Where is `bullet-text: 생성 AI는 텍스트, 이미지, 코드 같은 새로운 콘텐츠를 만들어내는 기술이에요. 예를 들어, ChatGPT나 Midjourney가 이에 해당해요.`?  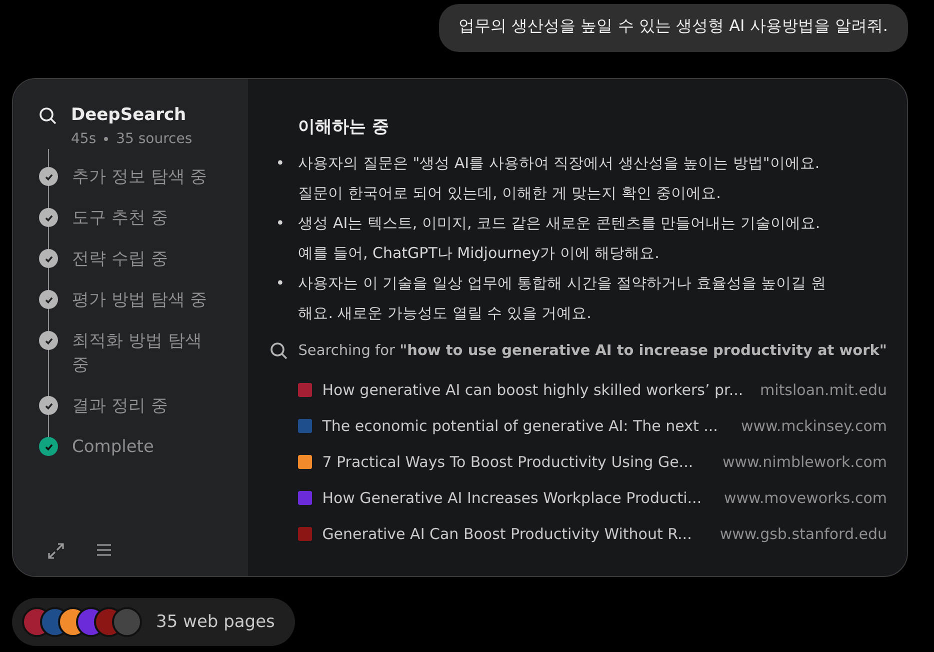 bullet-text: 생성 AI는 텍스트, 이미지, 코드 같은 새로운 콘텐츠를 만들어내는 기술이에요. 예를 들어, ChatGPT나 Midjourney가 이에 해당해요. is located at coordinates (560, 238).